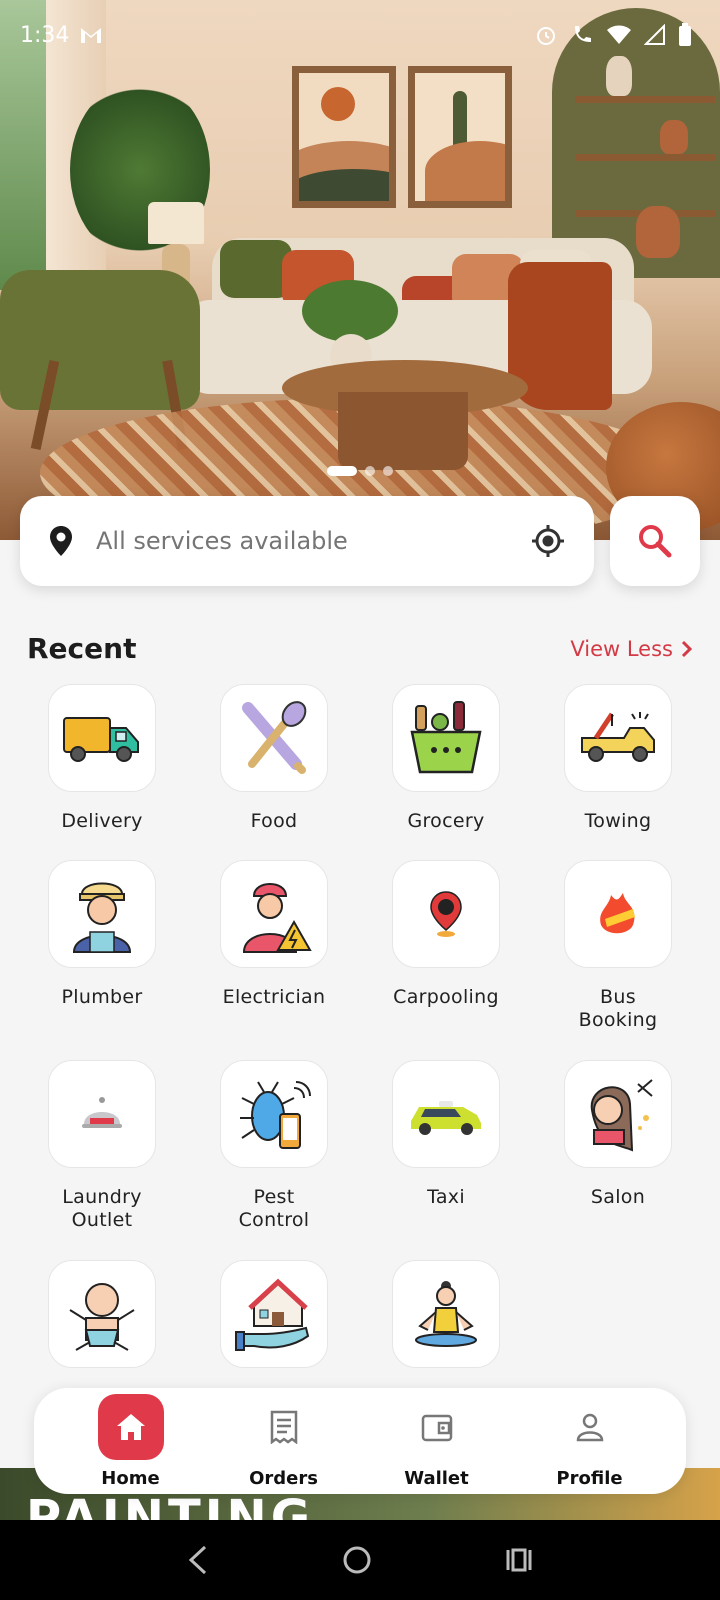 Image resolution: width=720 pixels, height=1600 pixels. Describe the element at coordinates (170, 1505) in the screenshot. I see `promo-text: PAINTING` at that location.